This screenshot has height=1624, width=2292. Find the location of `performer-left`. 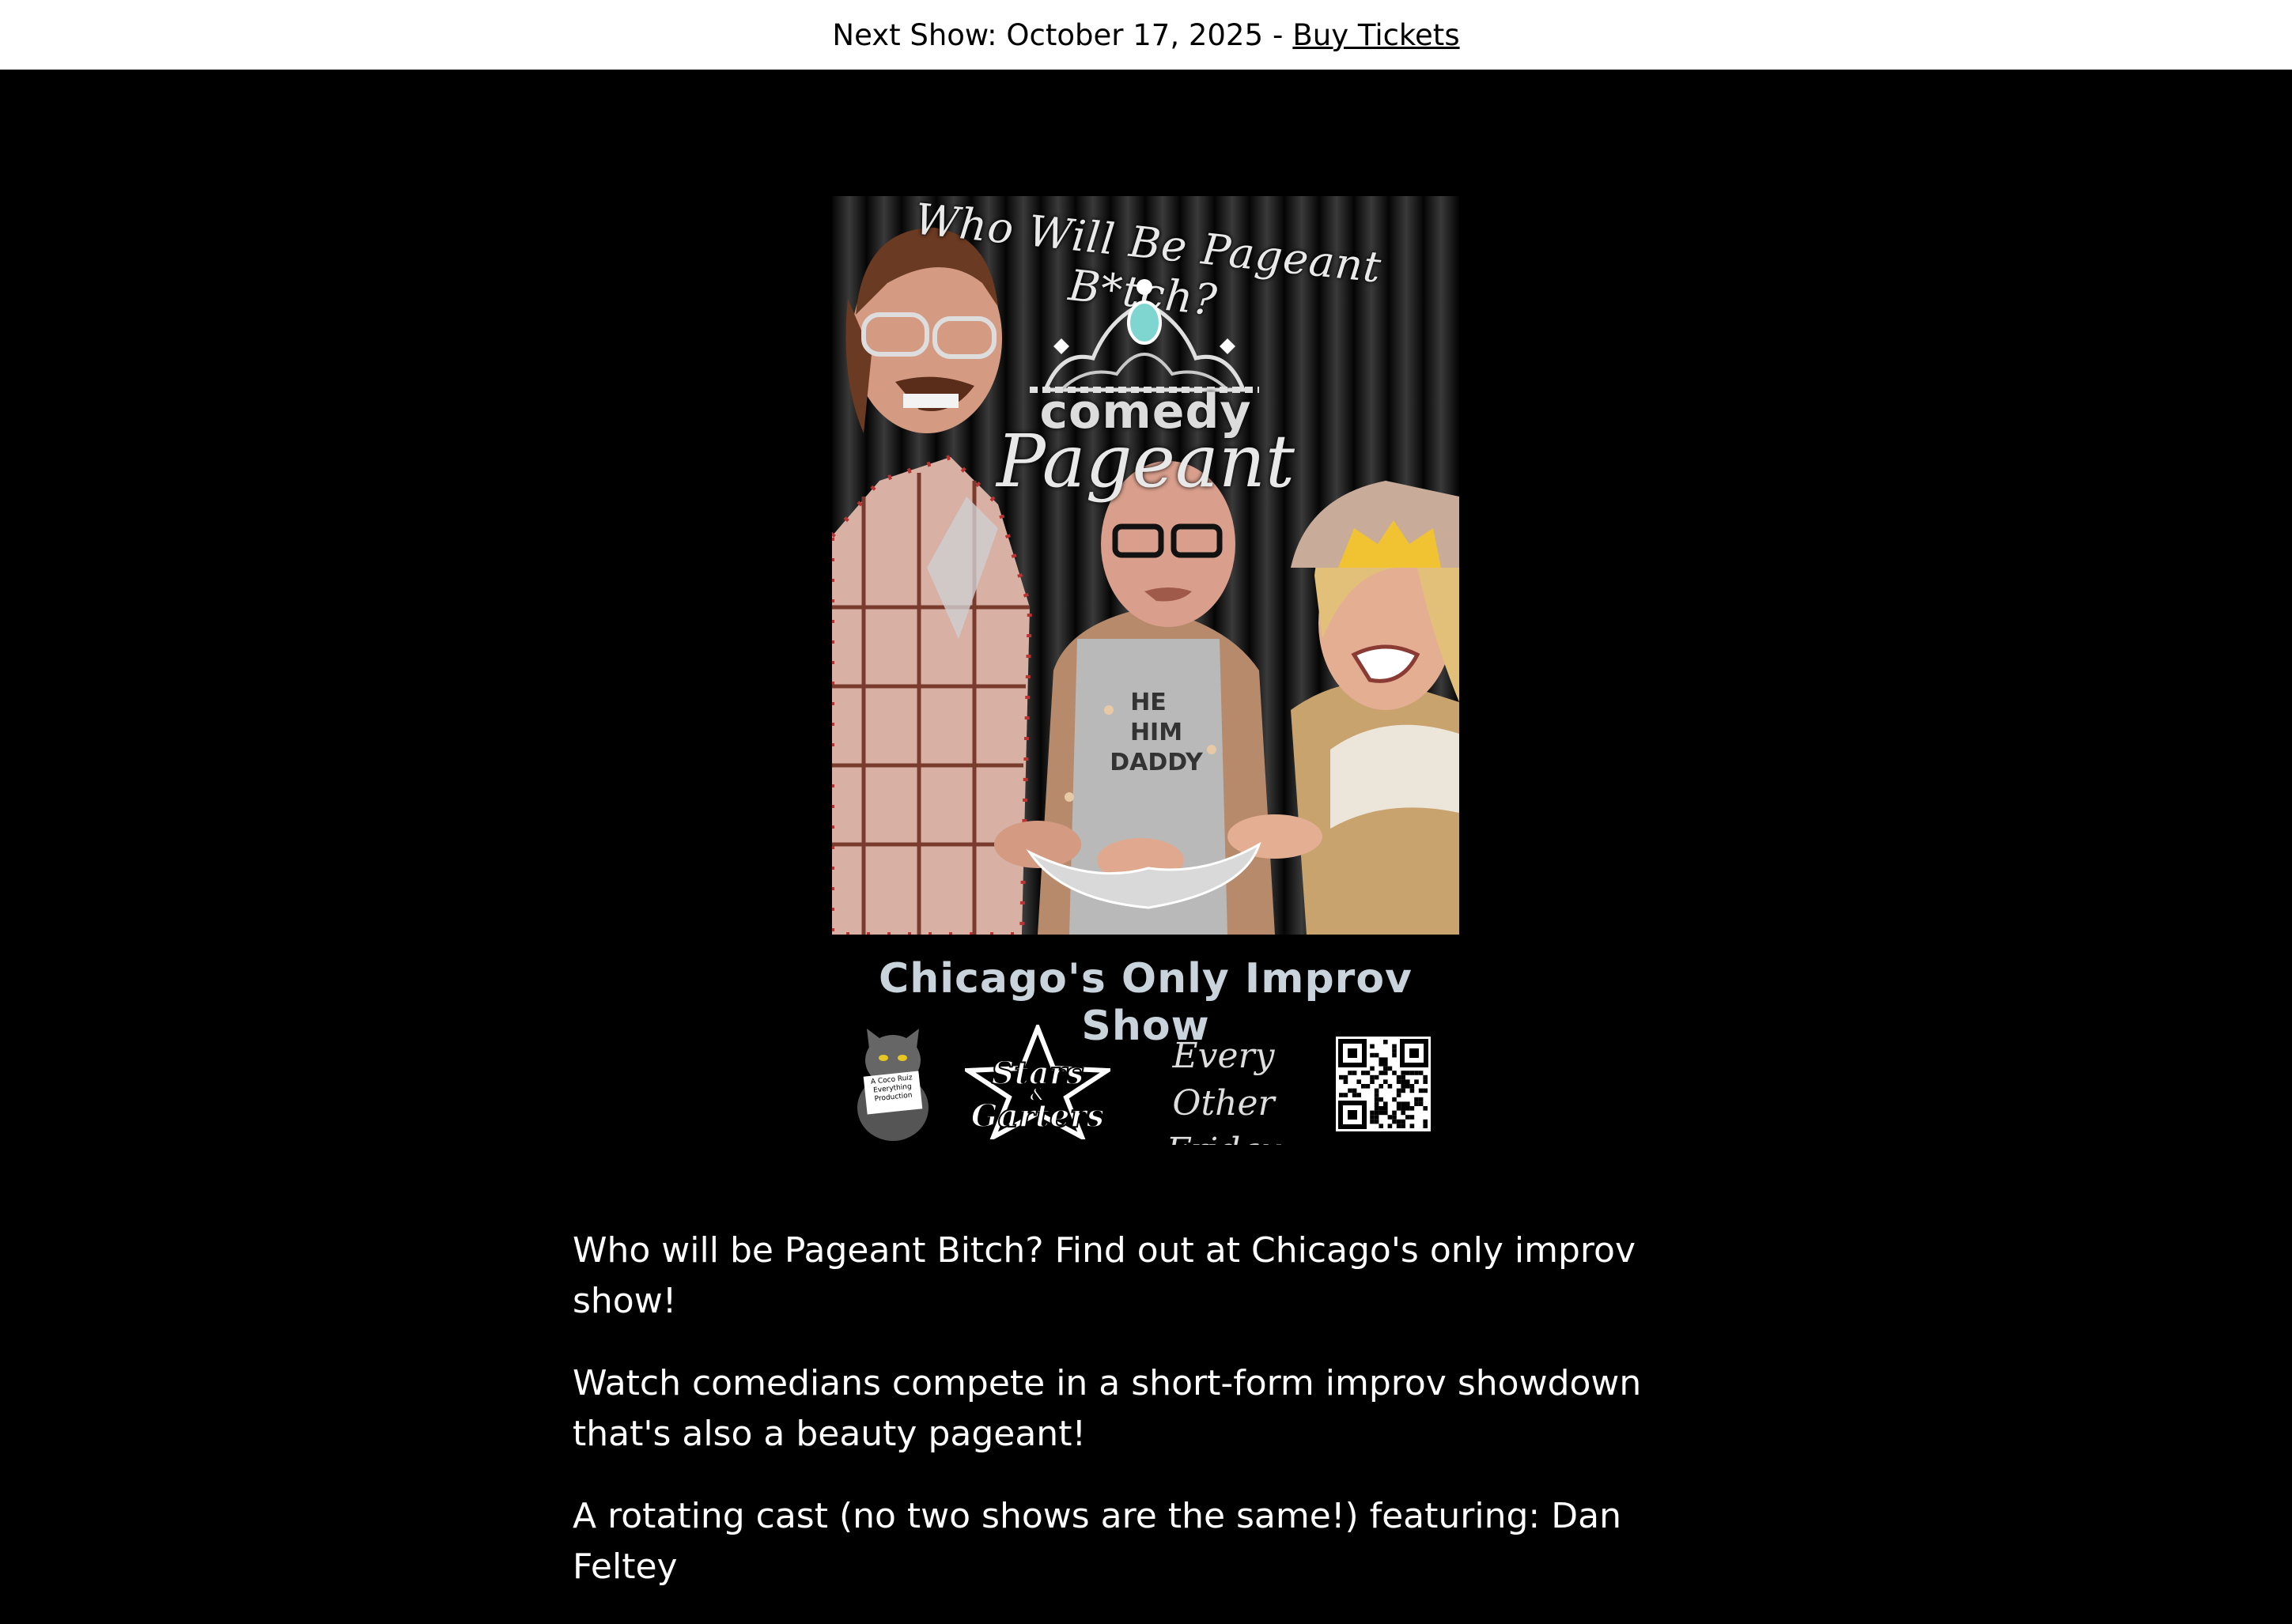

performer-left is located at coordinates (932, 581).